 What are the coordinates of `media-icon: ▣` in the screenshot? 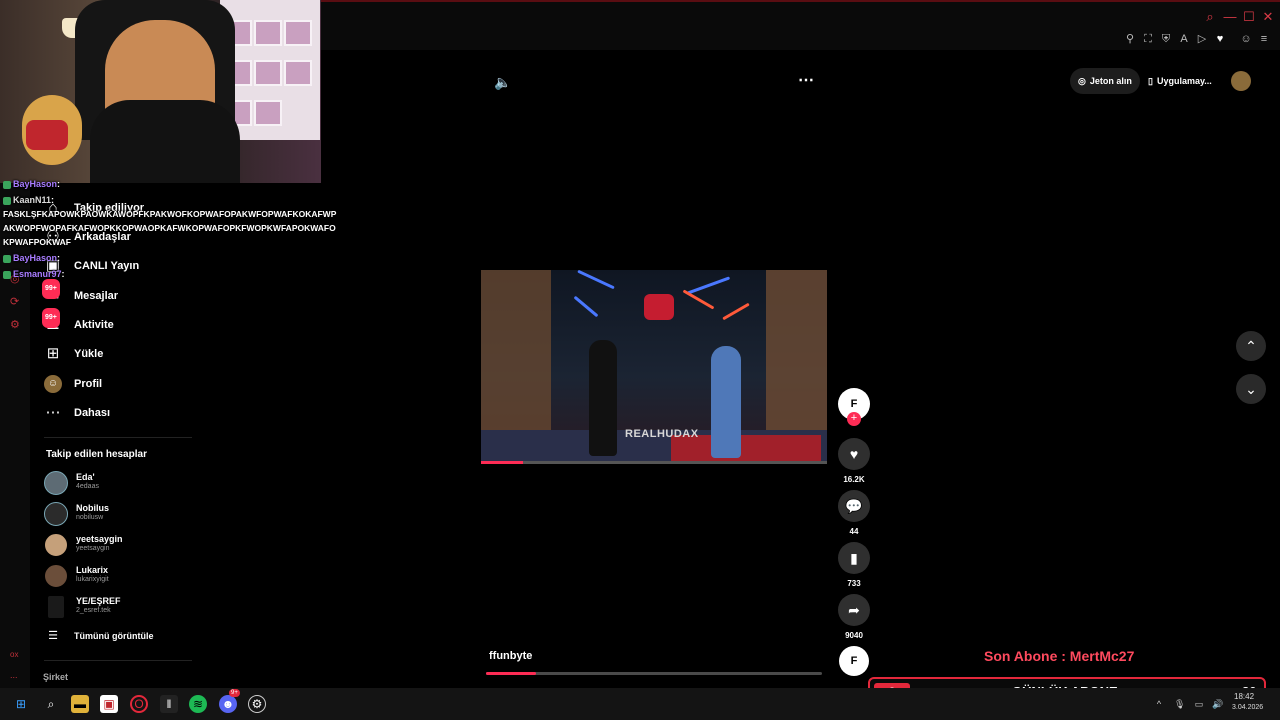 It's located at (109, 704).